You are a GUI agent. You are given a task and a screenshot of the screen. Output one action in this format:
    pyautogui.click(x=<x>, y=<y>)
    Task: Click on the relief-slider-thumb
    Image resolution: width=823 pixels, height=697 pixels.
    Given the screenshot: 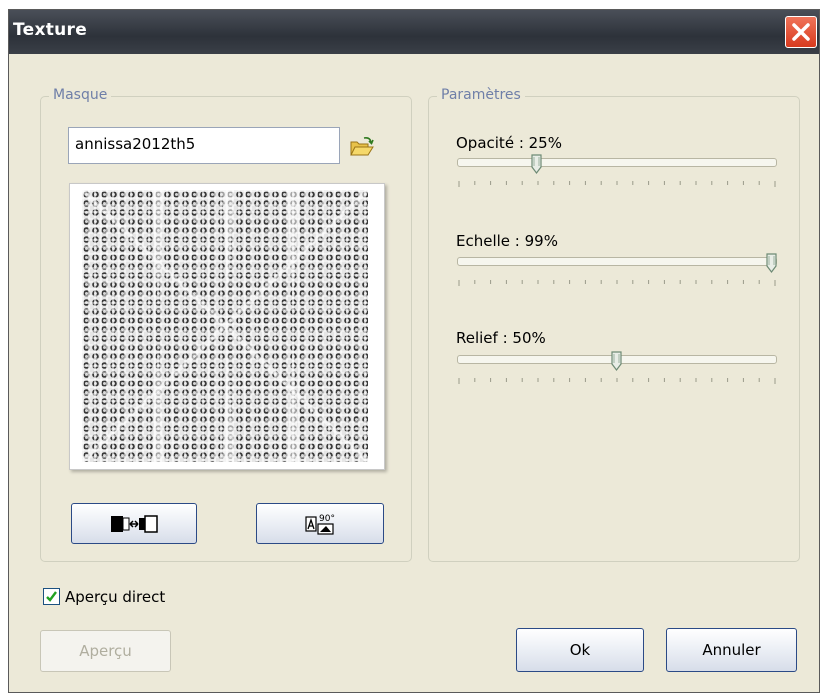 What is the action you would take?
    pyautogui.click(x=616, y=361)
    